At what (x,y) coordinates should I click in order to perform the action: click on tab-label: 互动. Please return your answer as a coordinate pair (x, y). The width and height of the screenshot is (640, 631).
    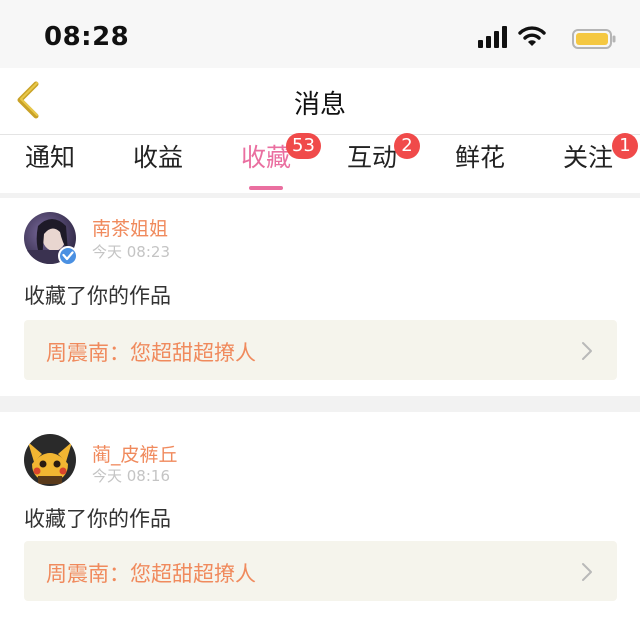
    Looking at the image, I should click on (371, 157).